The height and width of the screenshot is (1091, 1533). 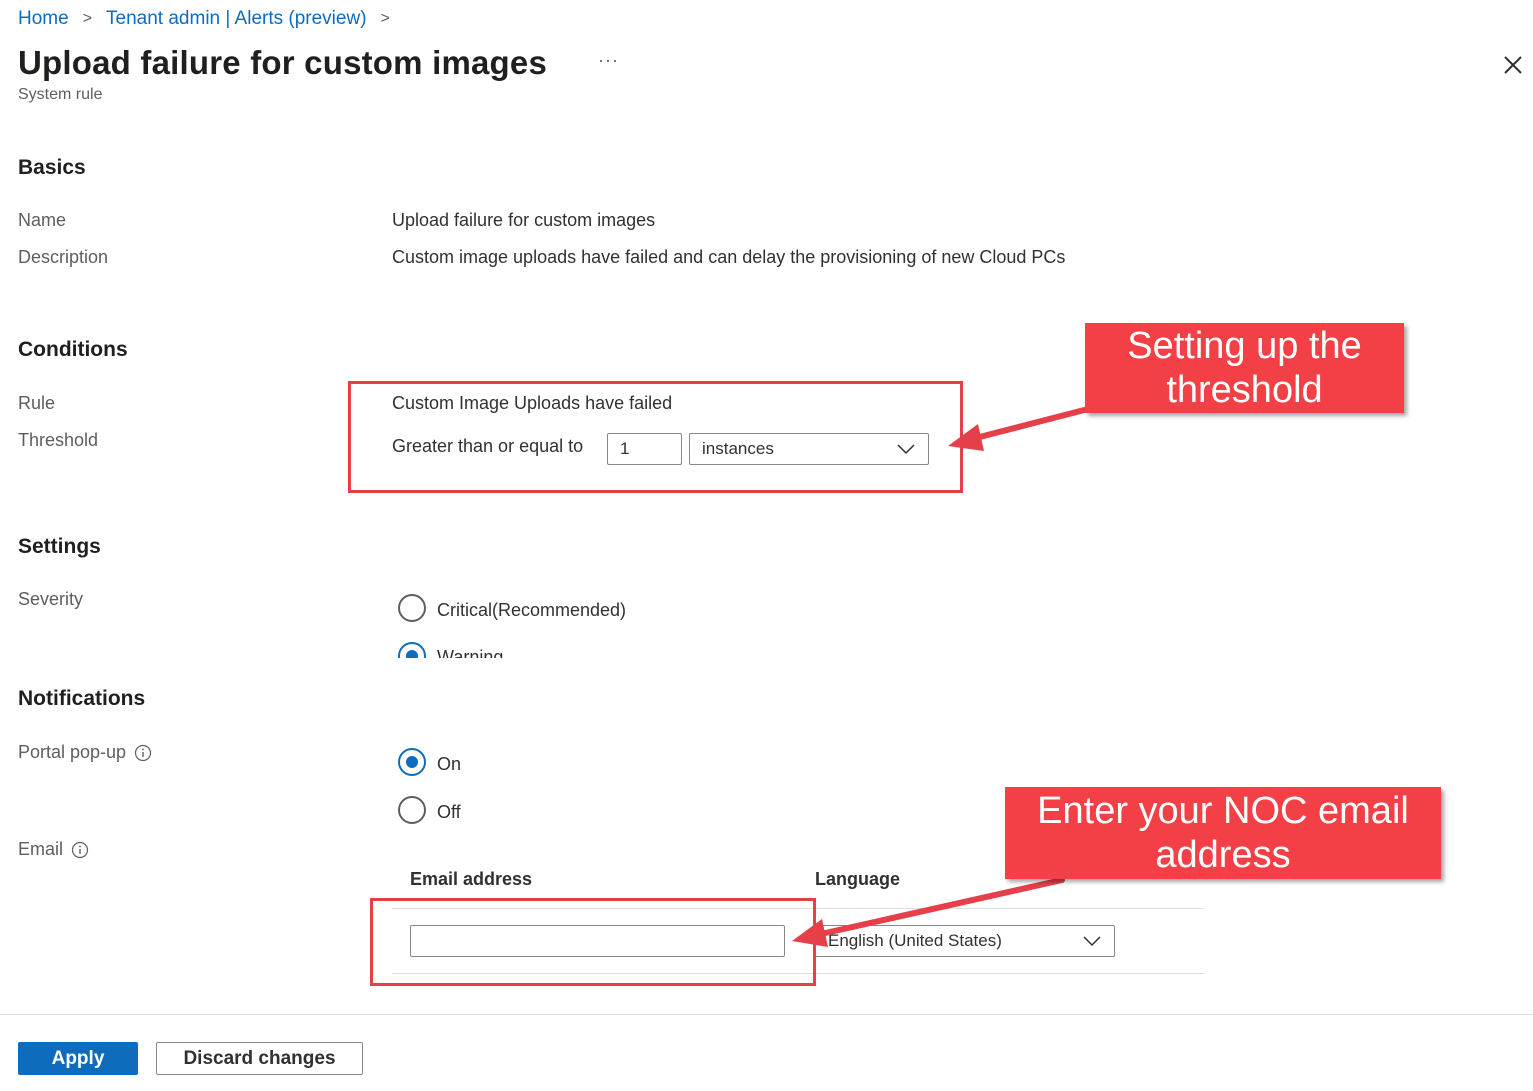 What do you see at coordinates (766, 1014) in the screenshot?
I see `footer-divider` at bounding box center [766, 1014].